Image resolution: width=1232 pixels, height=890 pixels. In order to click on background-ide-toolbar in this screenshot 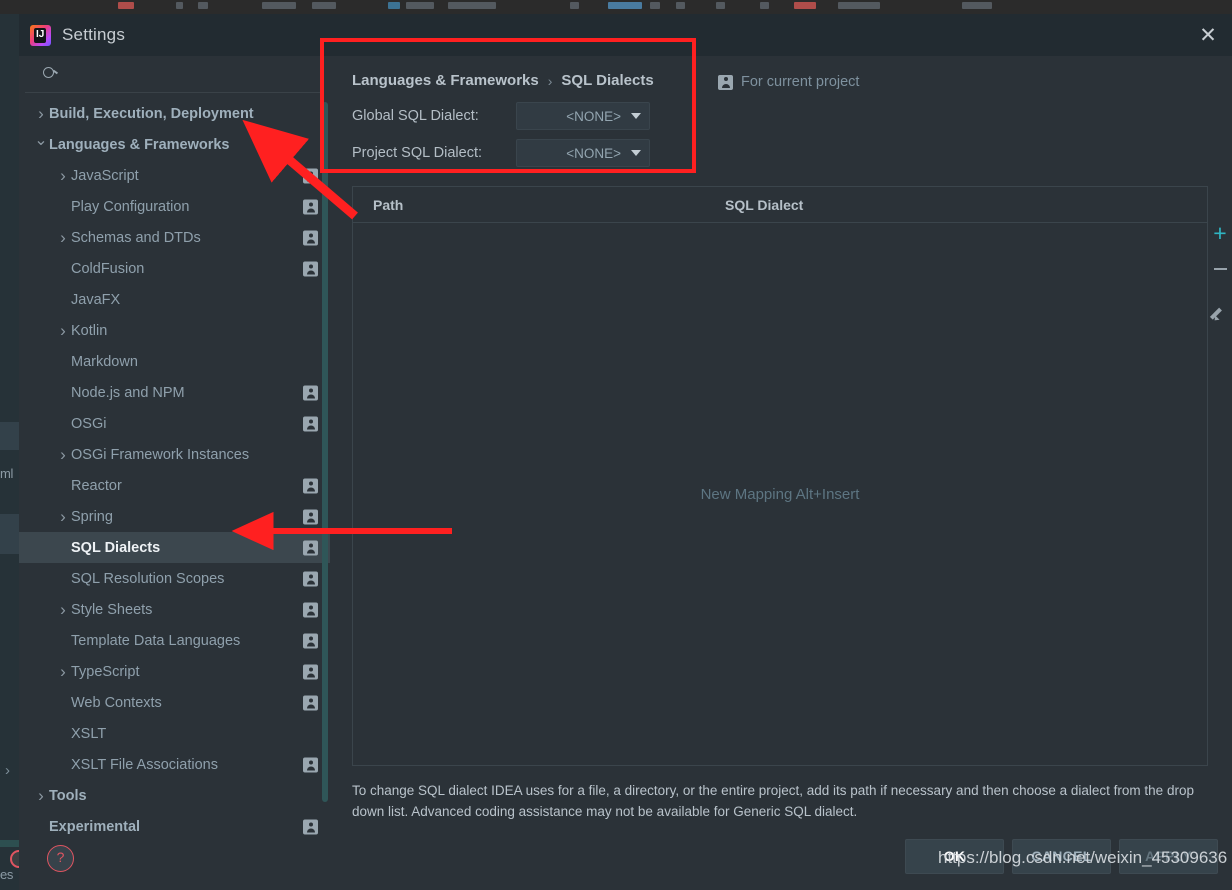, I will do `click(616, 7)`.